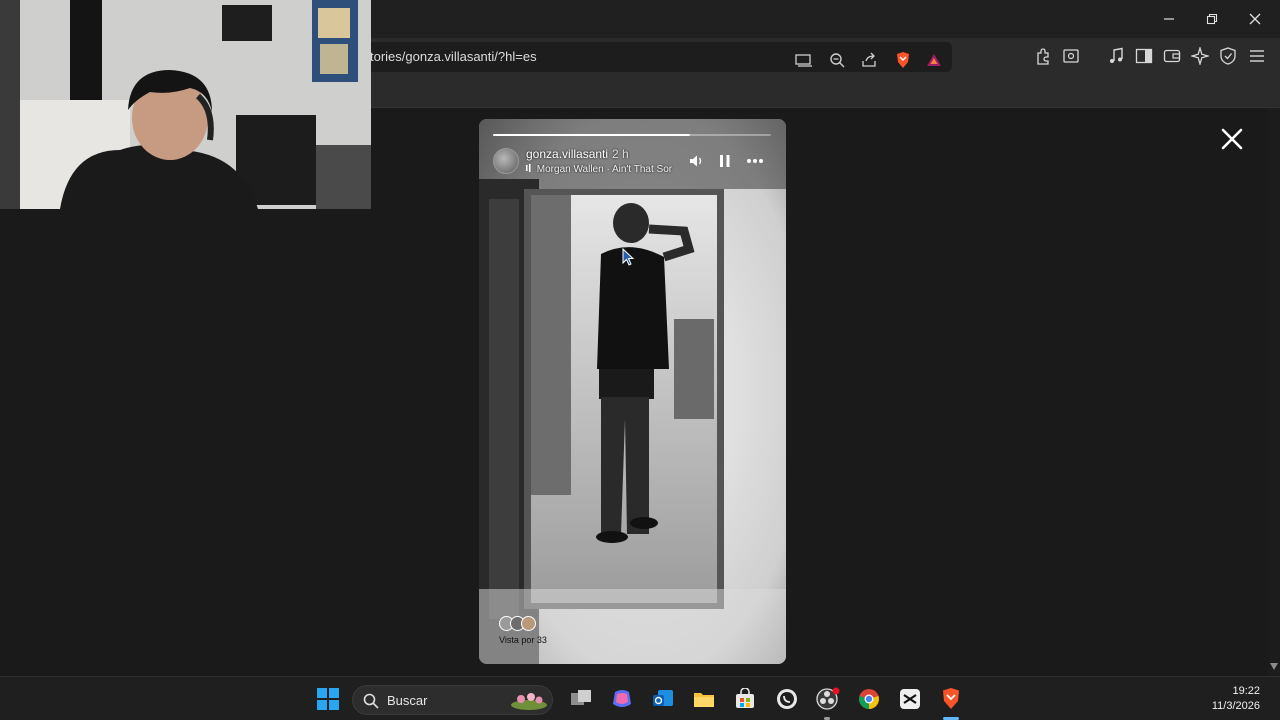 Image resolution: width=1280 pixels, height=720 pixels. I want to click on address-bar: tories/gonza.villasanti/?hl=es, so click(656, 57).